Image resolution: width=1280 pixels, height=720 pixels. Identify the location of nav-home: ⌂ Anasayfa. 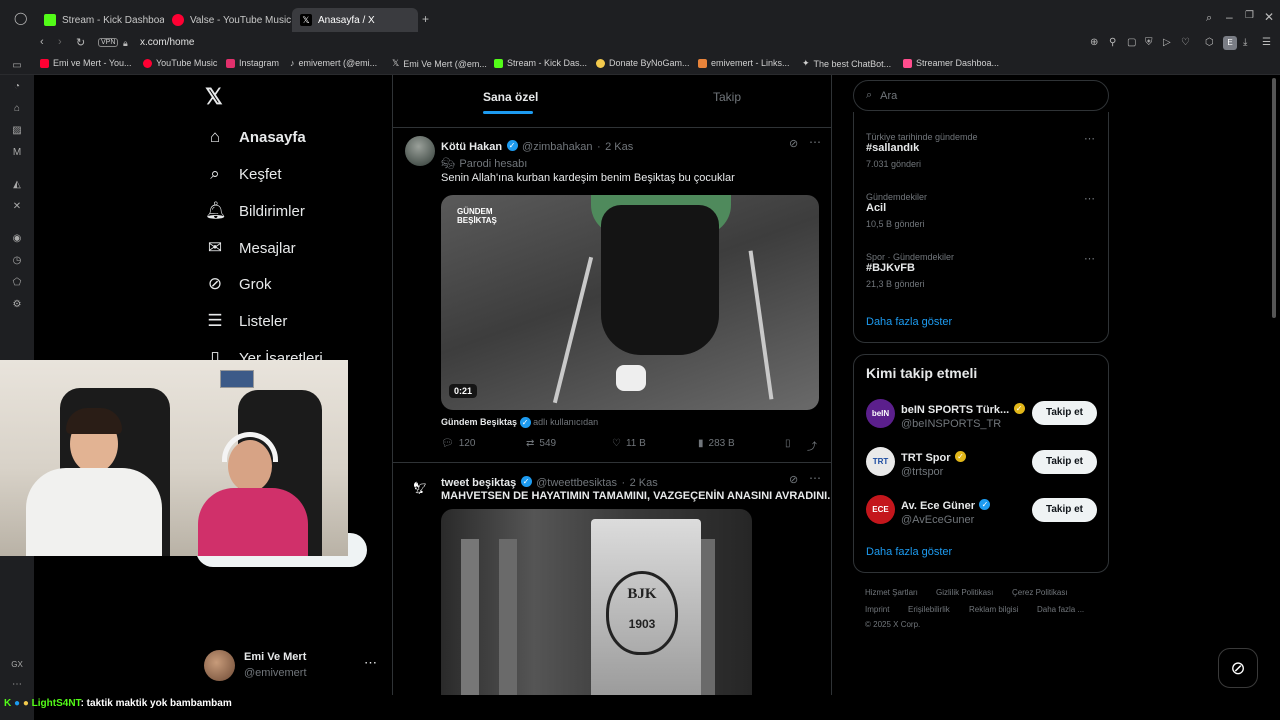
(255, 137).